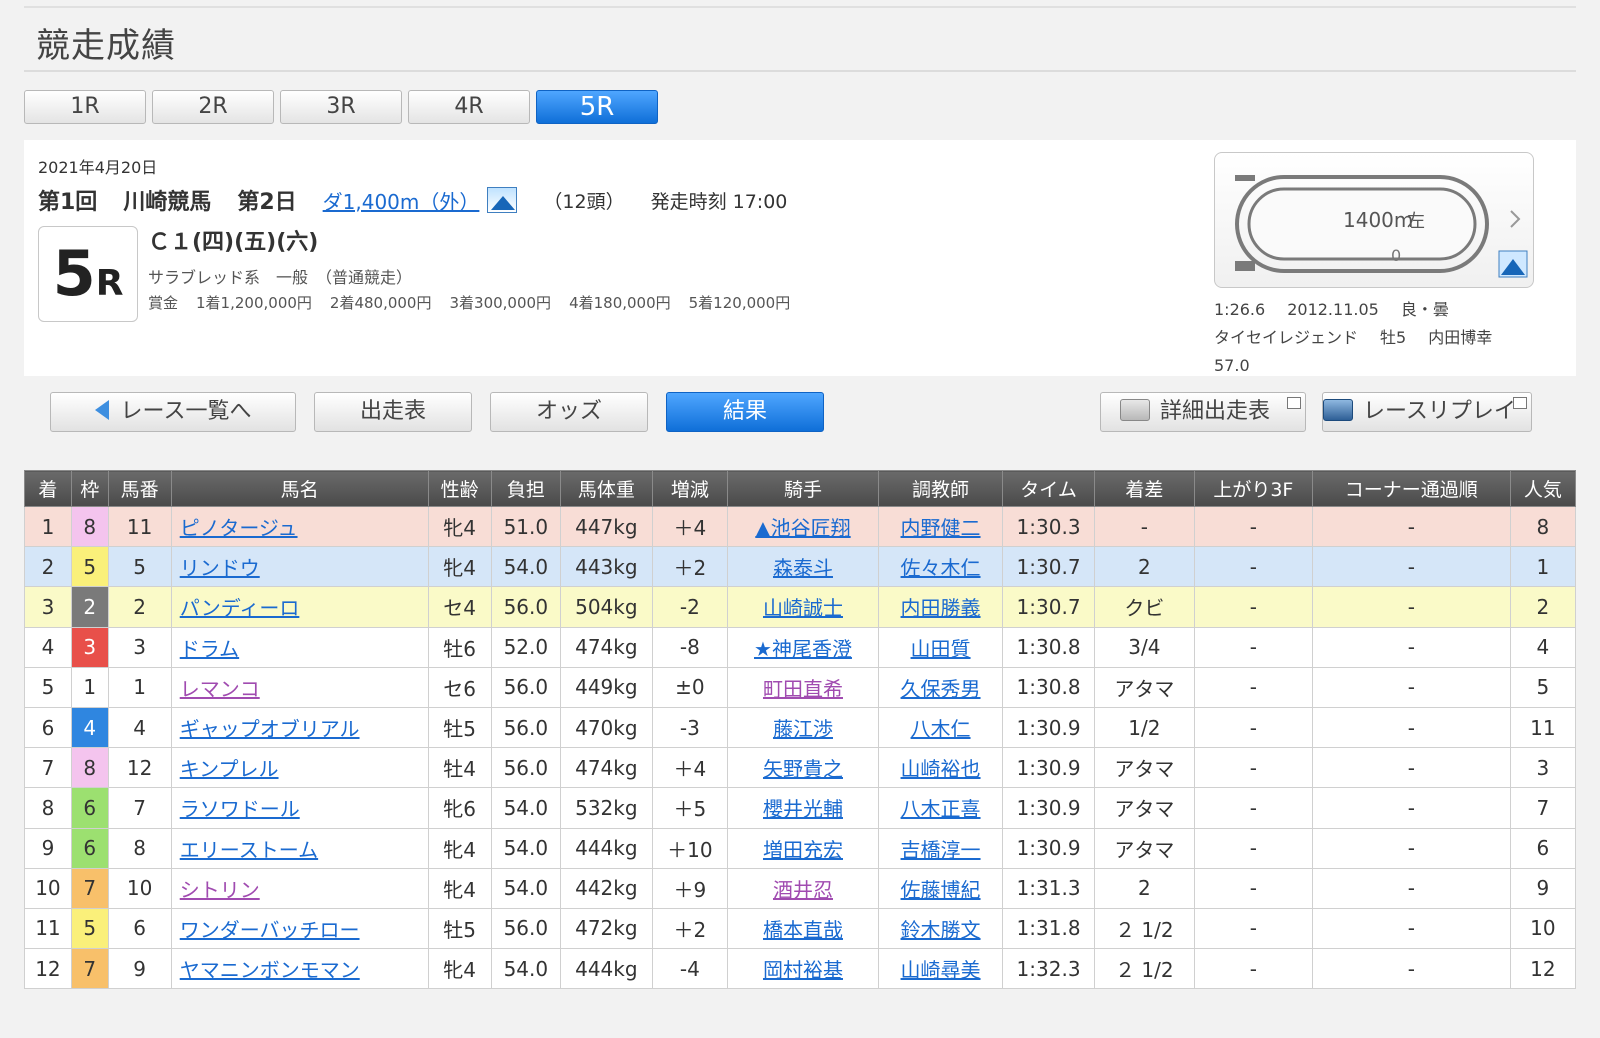 The height and width of the screenshot is (1038, 1600). I want to click on trainer-cell-link: 佐々木仁, so click(941, 568).